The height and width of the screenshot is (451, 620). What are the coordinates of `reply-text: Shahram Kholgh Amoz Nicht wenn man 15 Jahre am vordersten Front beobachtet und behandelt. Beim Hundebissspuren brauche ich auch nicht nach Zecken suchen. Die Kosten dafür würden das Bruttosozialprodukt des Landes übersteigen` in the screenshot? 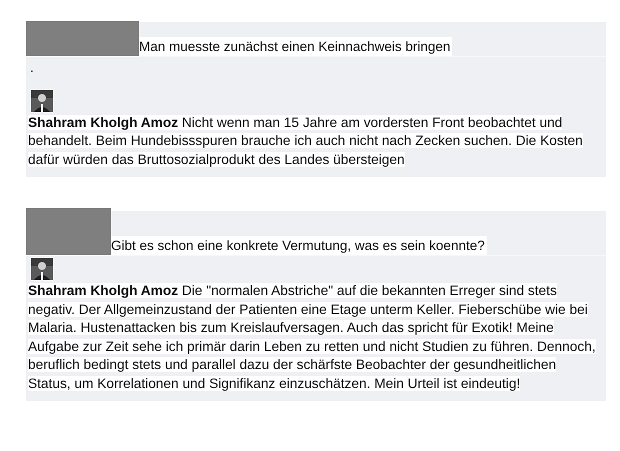 It's located at (306, 141).